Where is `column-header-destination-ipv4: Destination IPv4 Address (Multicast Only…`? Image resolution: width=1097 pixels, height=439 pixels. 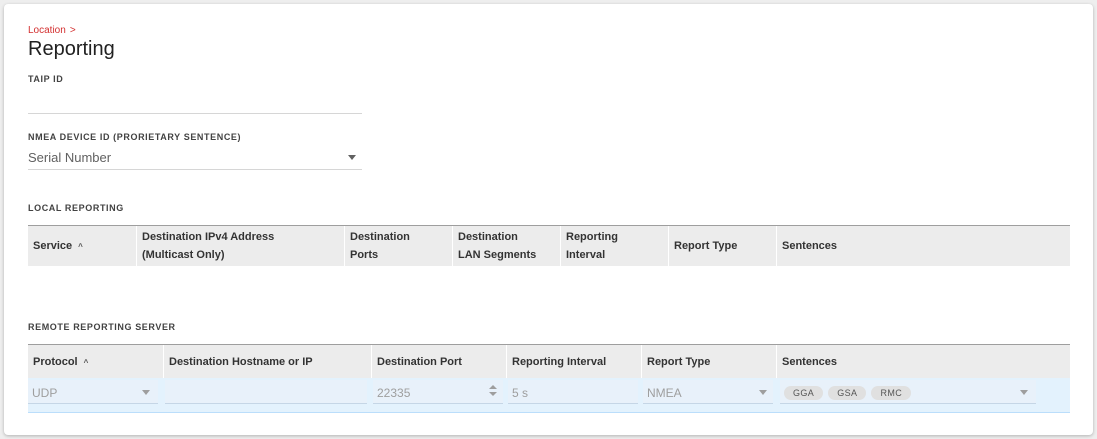 column-header-destination-ipv4: Destination IPv4 Address (Multicast Only… is located at coordinates (240, 246).